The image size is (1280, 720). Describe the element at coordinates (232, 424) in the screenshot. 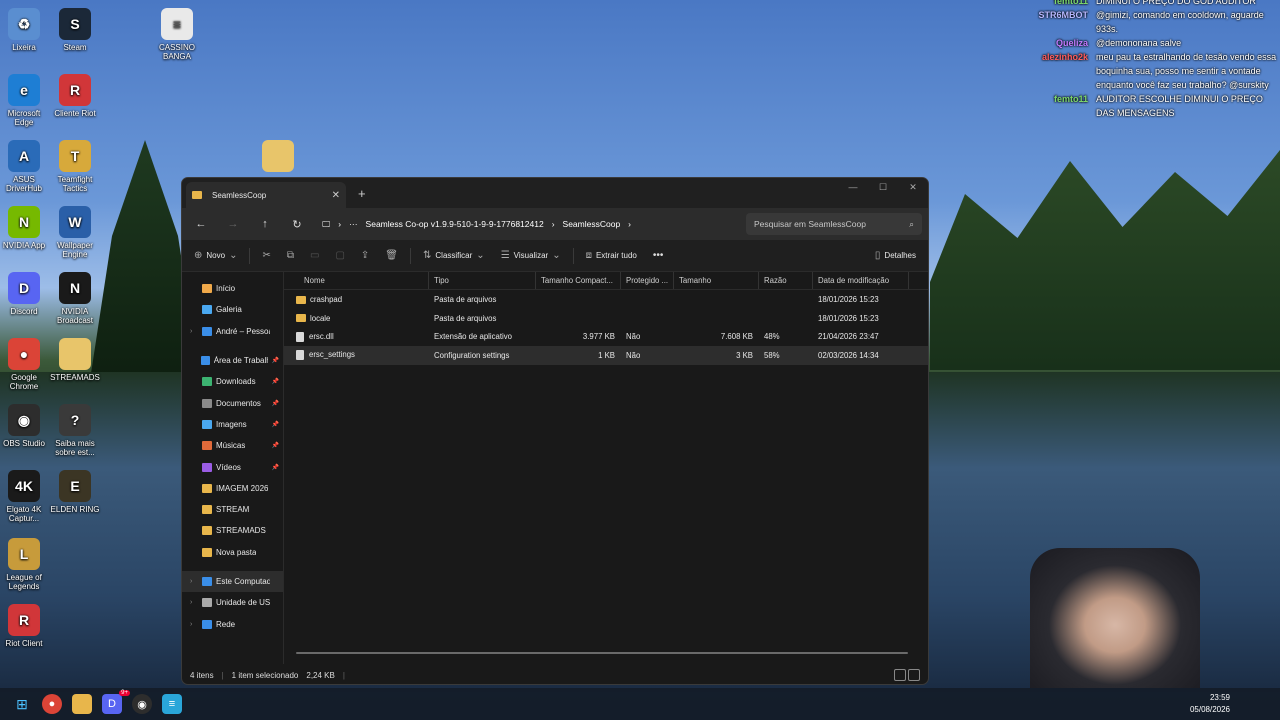

I see `sidebar-item-imagens: Imagens 📌` at that location.